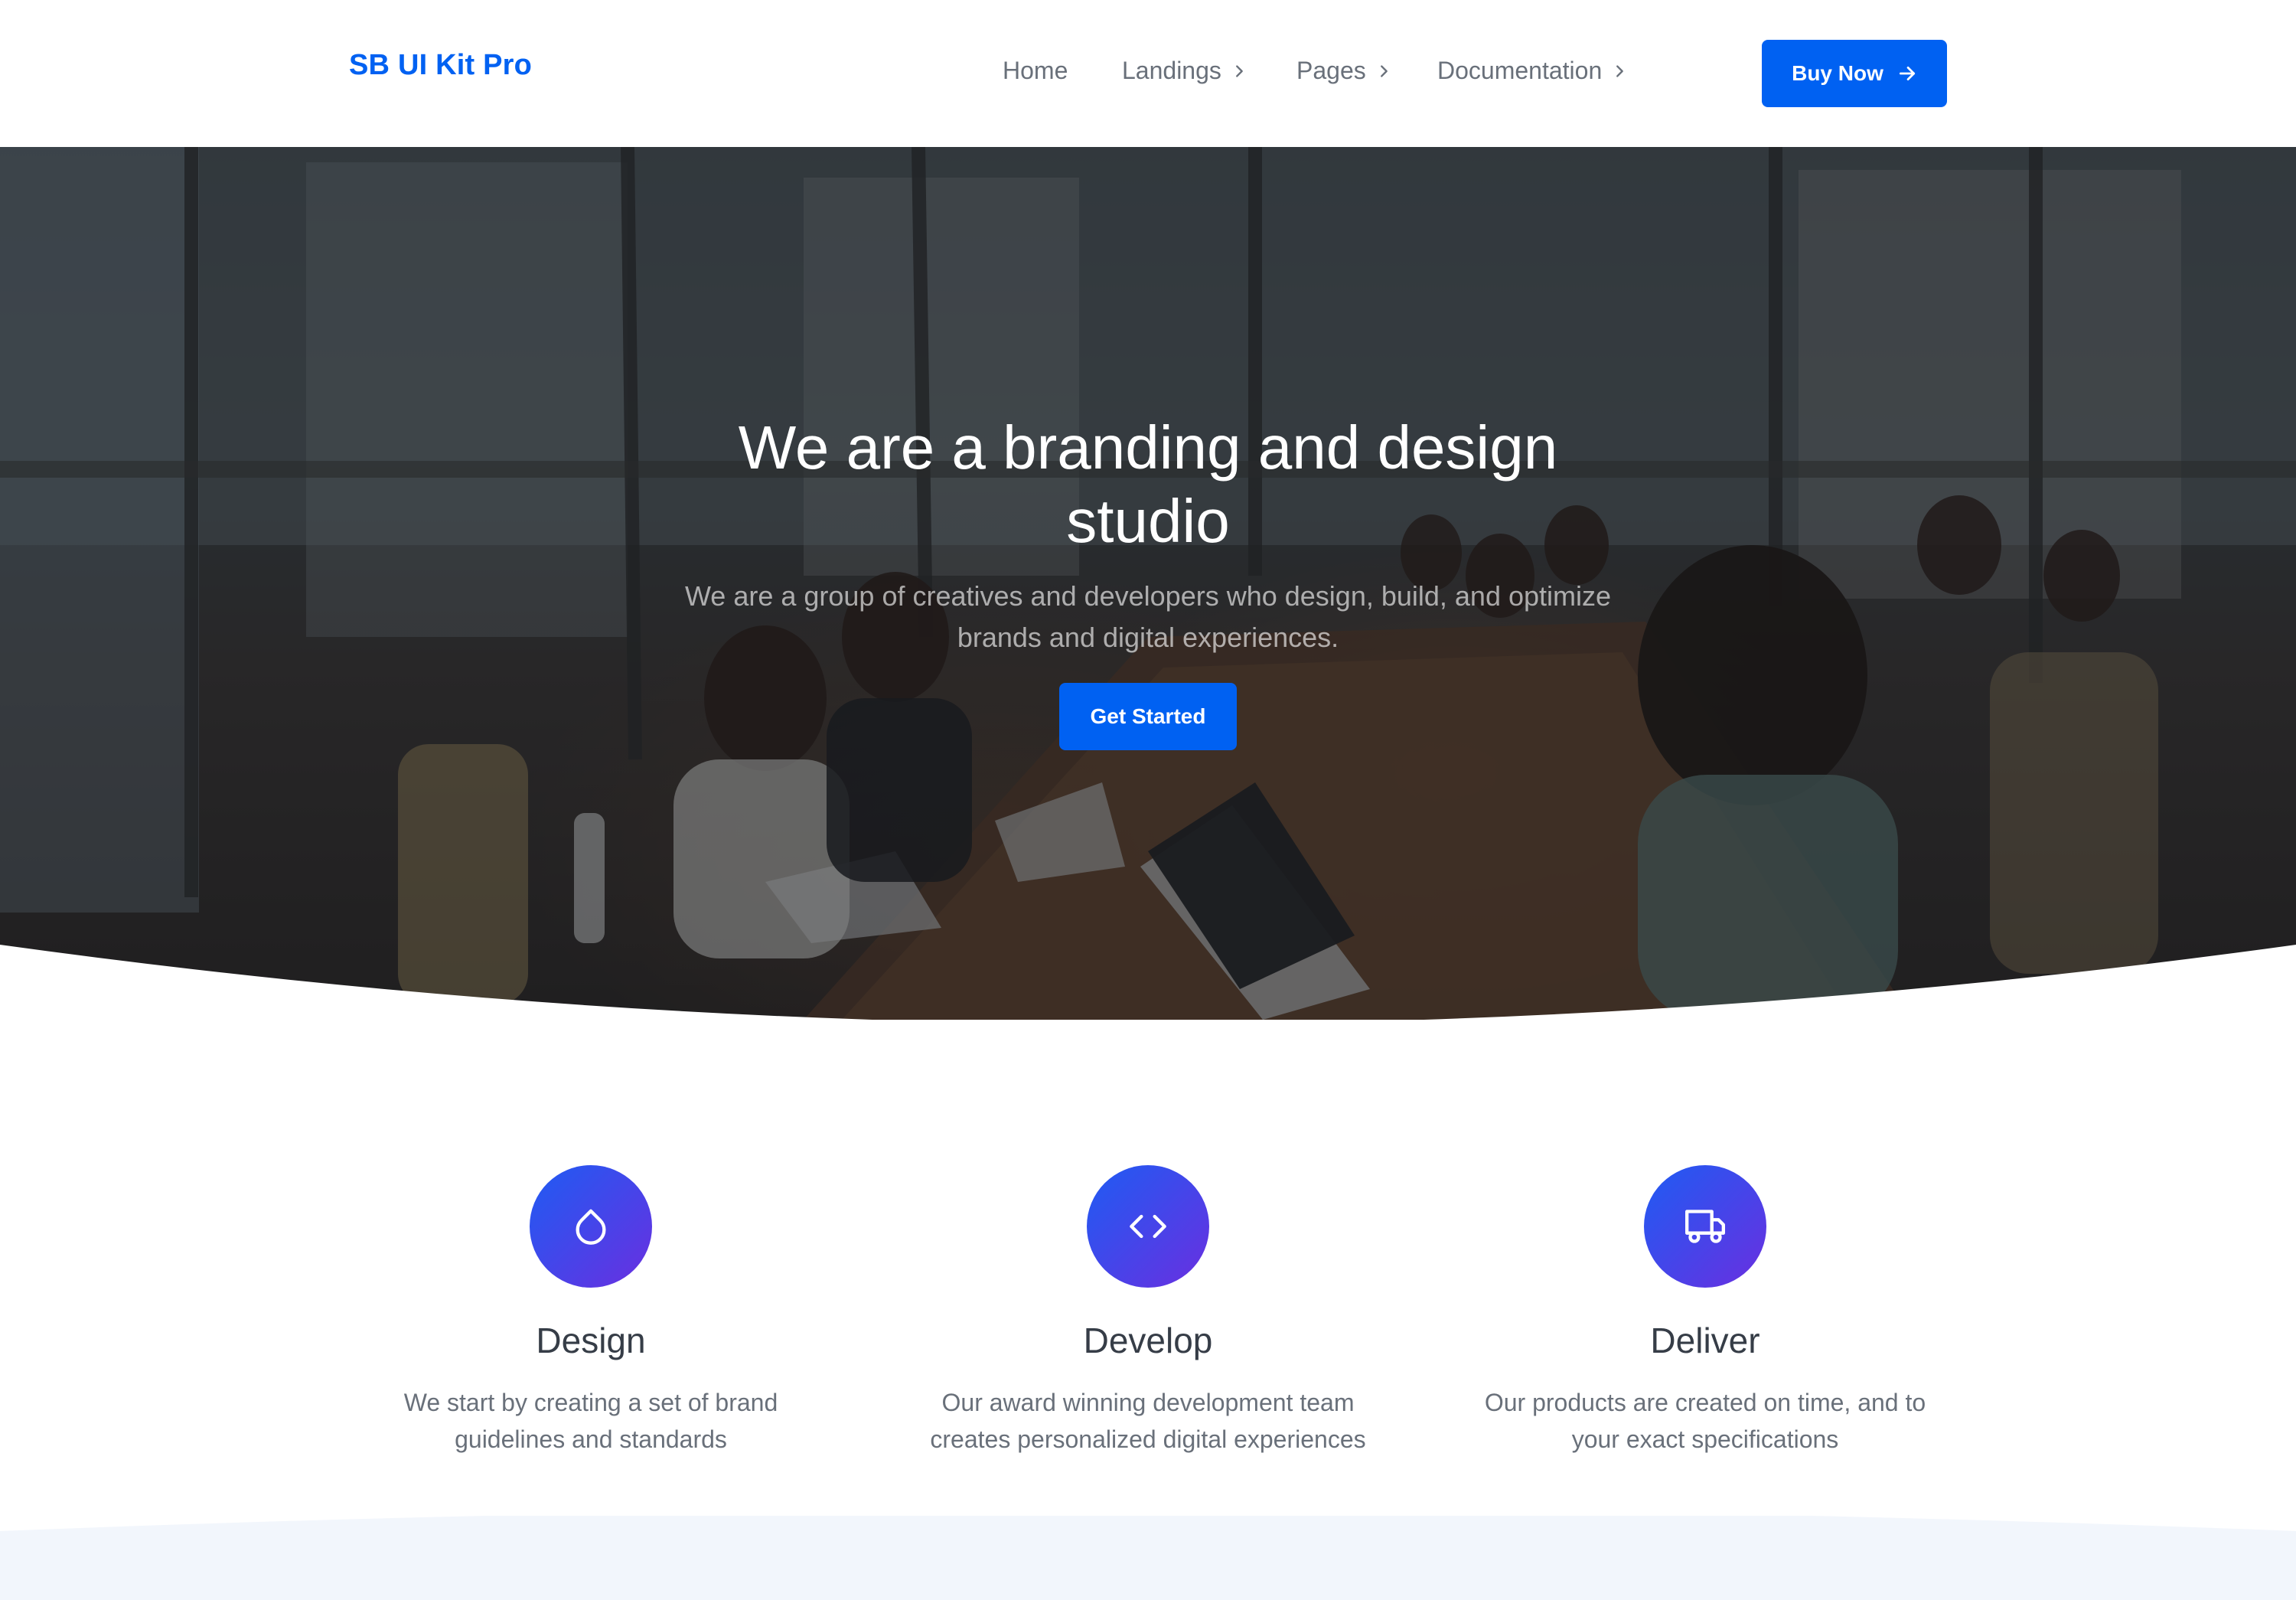  I want to click on nav-item-documentation: Documentation, so click(1532, 71).